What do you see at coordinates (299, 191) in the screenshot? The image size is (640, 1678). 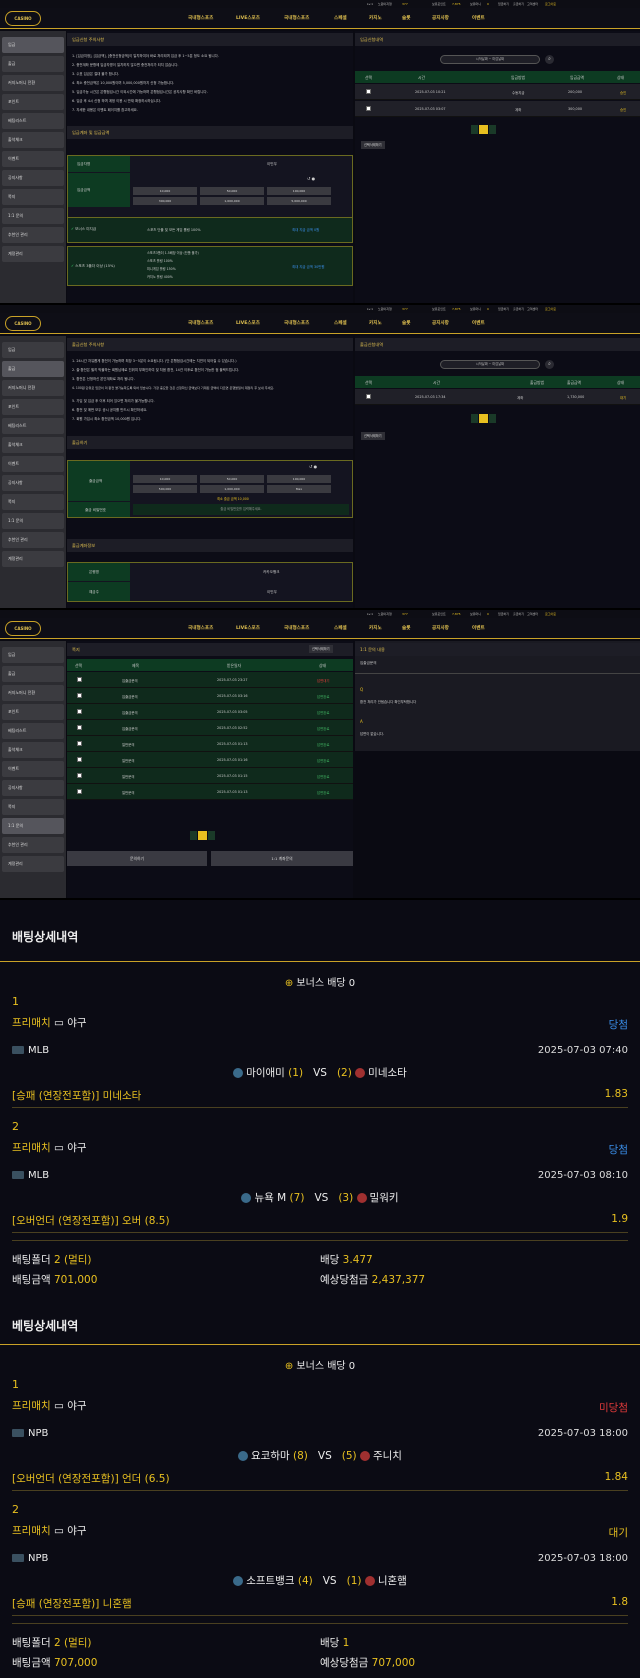 I see `amount-button: 100,000` at bounding box center [299, 191].